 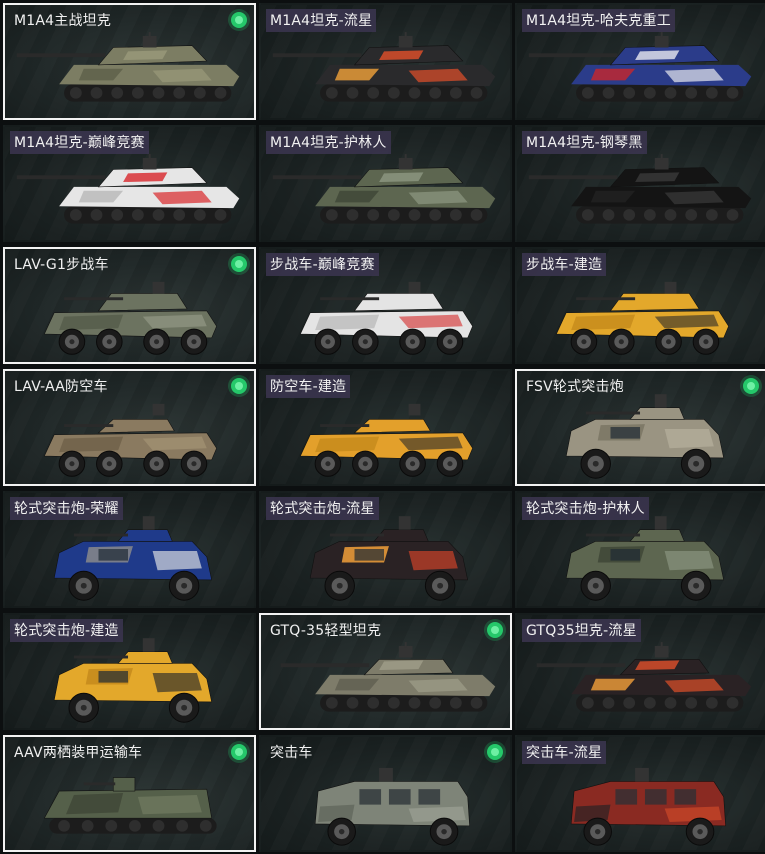 I want to click on vehicle-name: FSV轮式突击炮, so click(x=575, y=387).